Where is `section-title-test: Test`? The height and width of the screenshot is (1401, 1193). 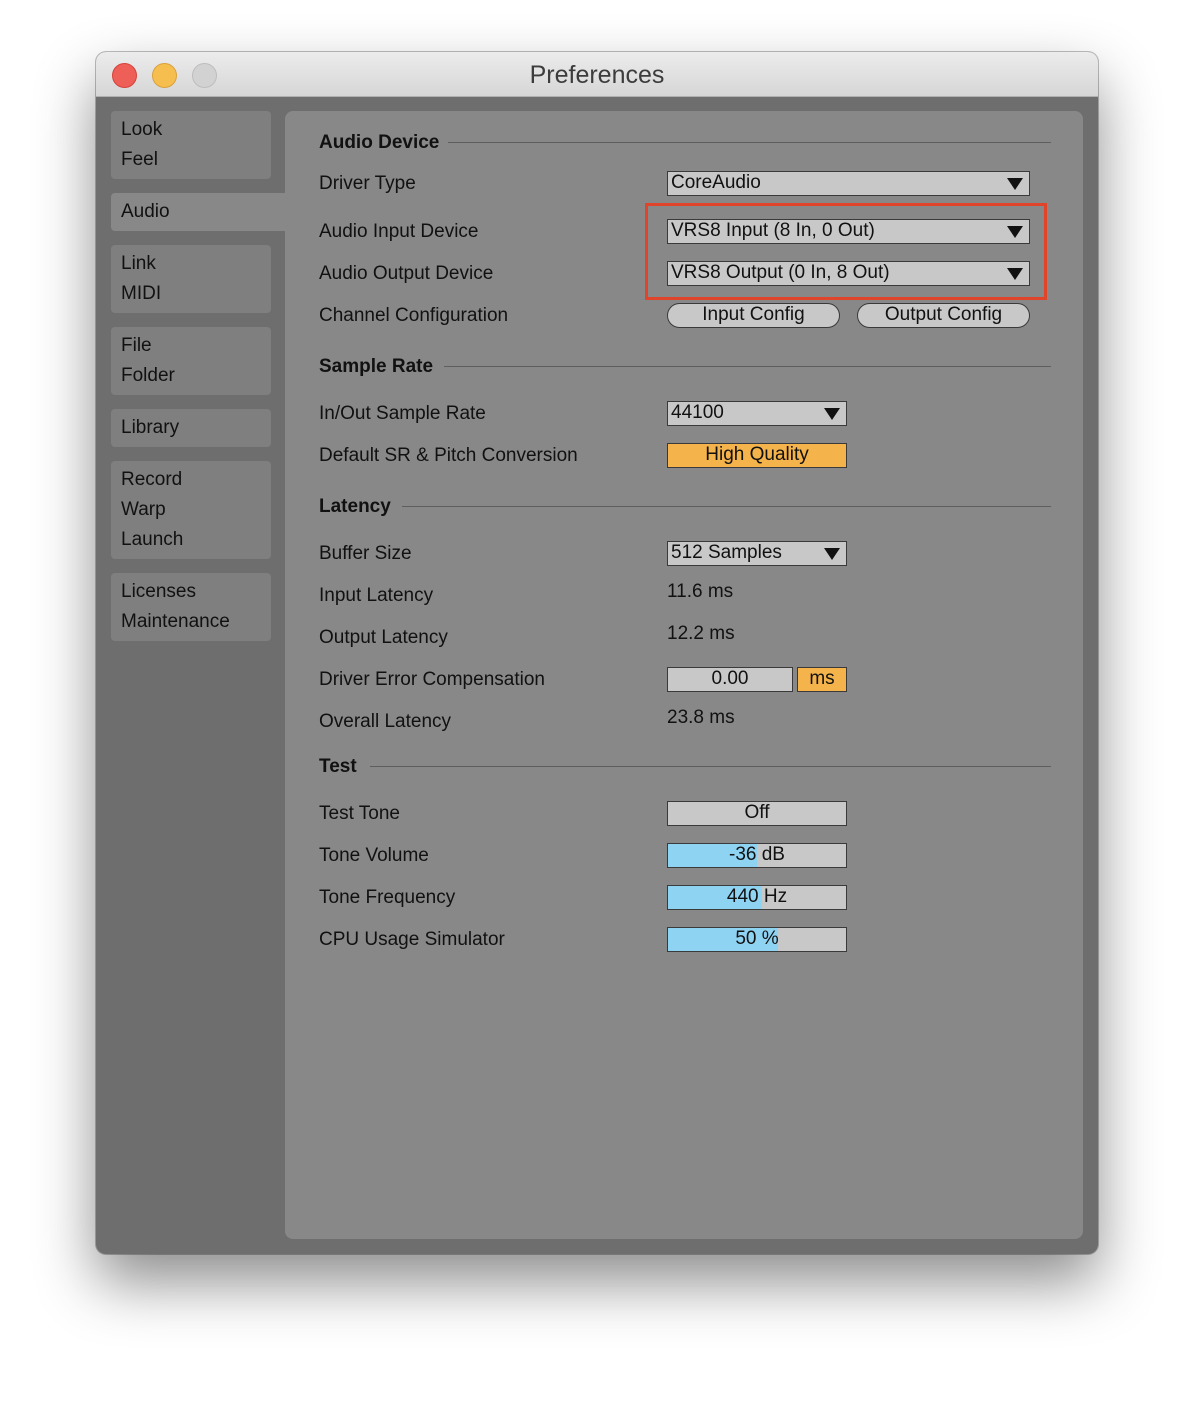 section-title-test: Test is located at coordinates (338, 766).